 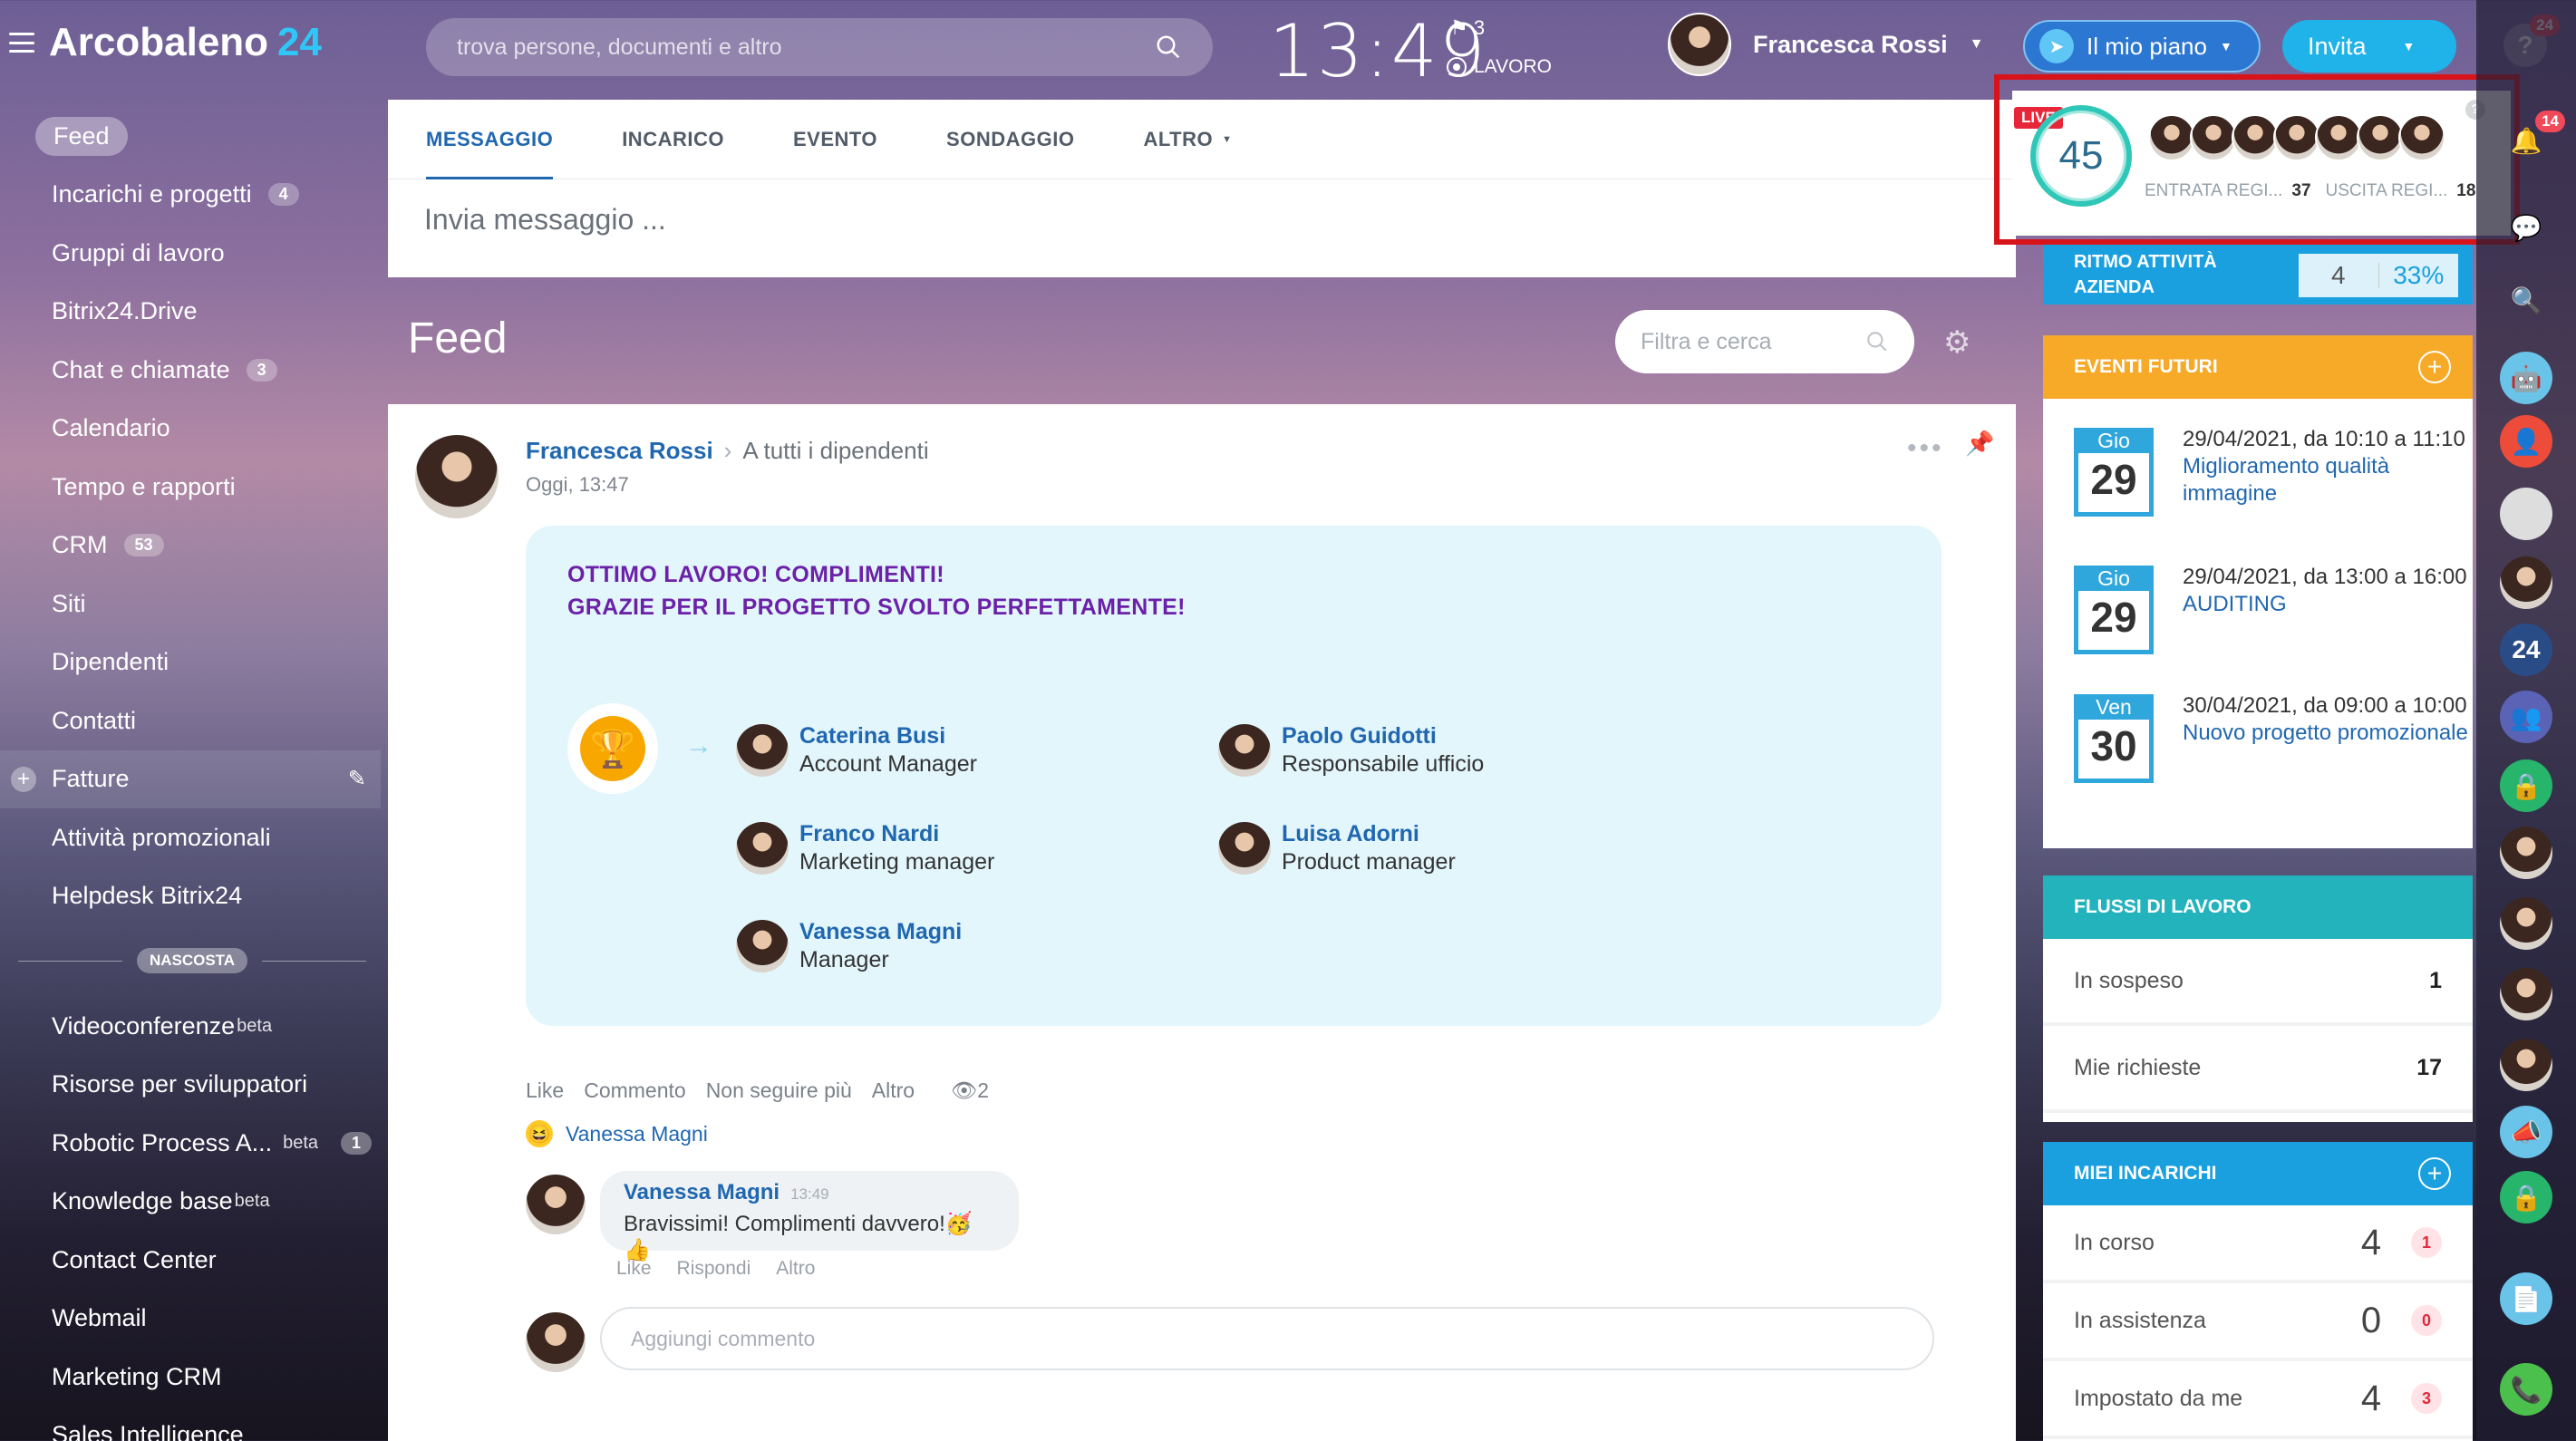 What do you see at coordinates (190, 253) in the screenshot?
I see `sidebar-item-workgroups: Gruppi di lavoro` at bounding box center [190, 253].